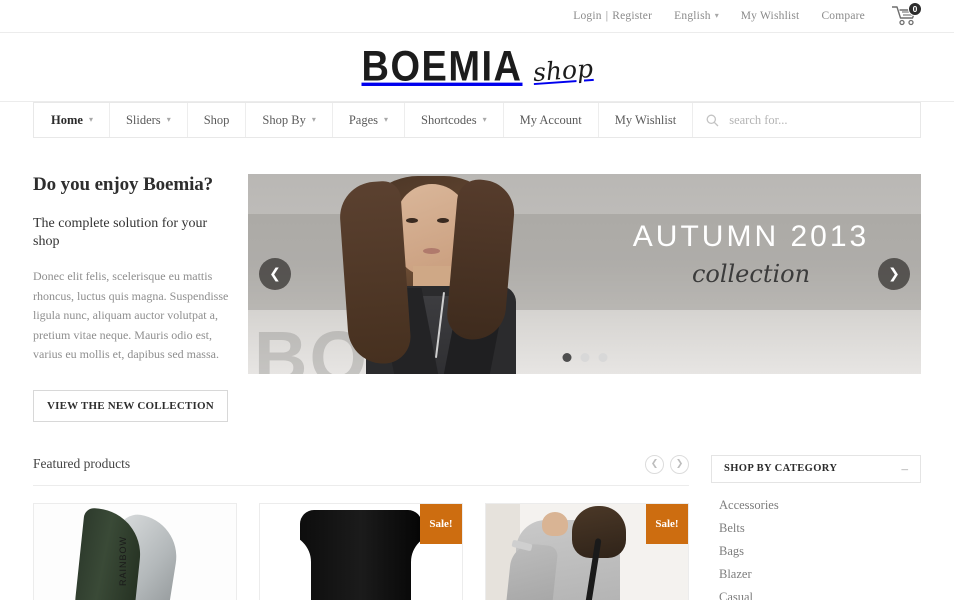 The width and height of the screenshot is (954, 600). I want to click on category-item-belts: Belts, so click(816, 528).